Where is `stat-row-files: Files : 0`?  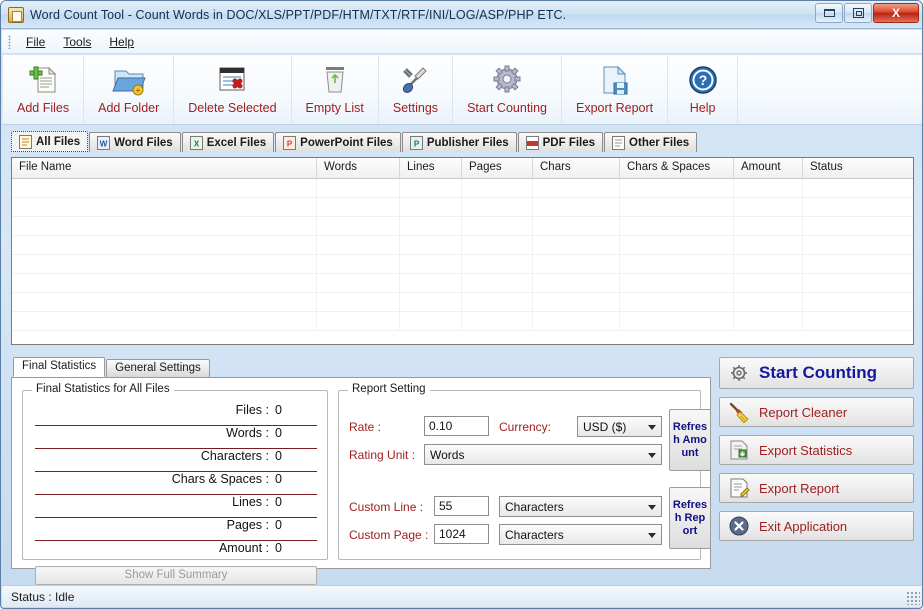 stat-row-files: Files : 0 is located at coordinates (176, 414).